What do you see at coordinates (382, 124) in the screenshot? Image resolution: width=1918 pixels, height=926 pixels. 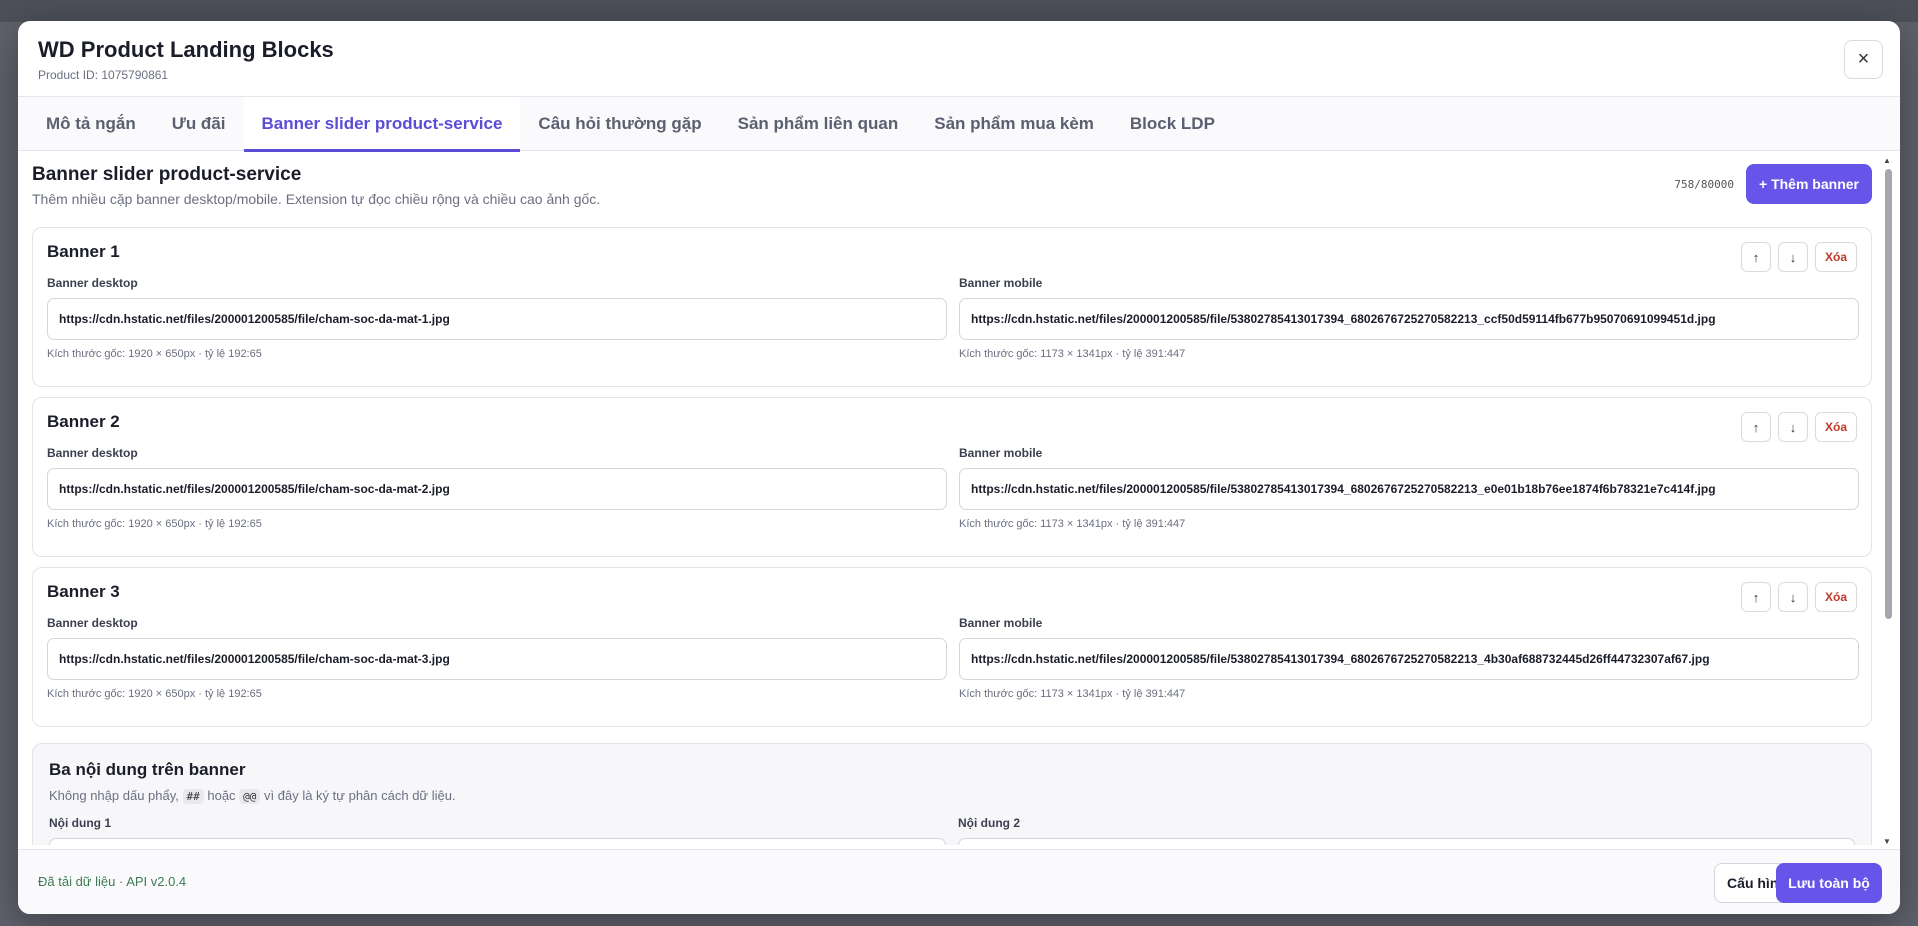 I see `tab-banner-slider: Banner slider product-service` at bounding box center [382, 124].